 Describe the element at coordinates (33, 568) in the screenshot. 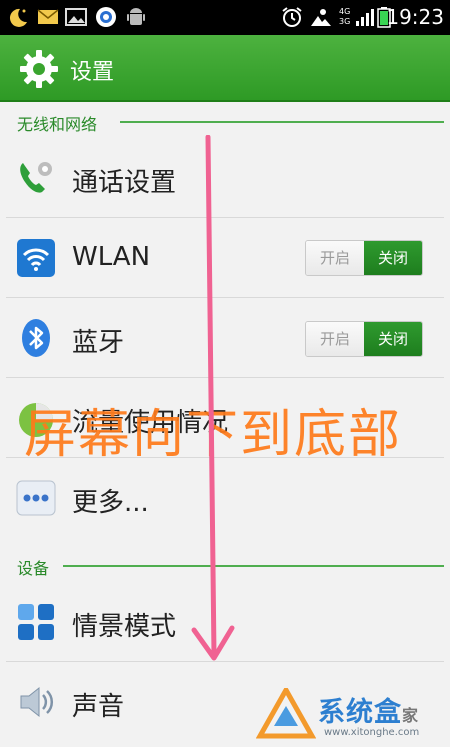

I see `section-label-device: 设备` at that location.